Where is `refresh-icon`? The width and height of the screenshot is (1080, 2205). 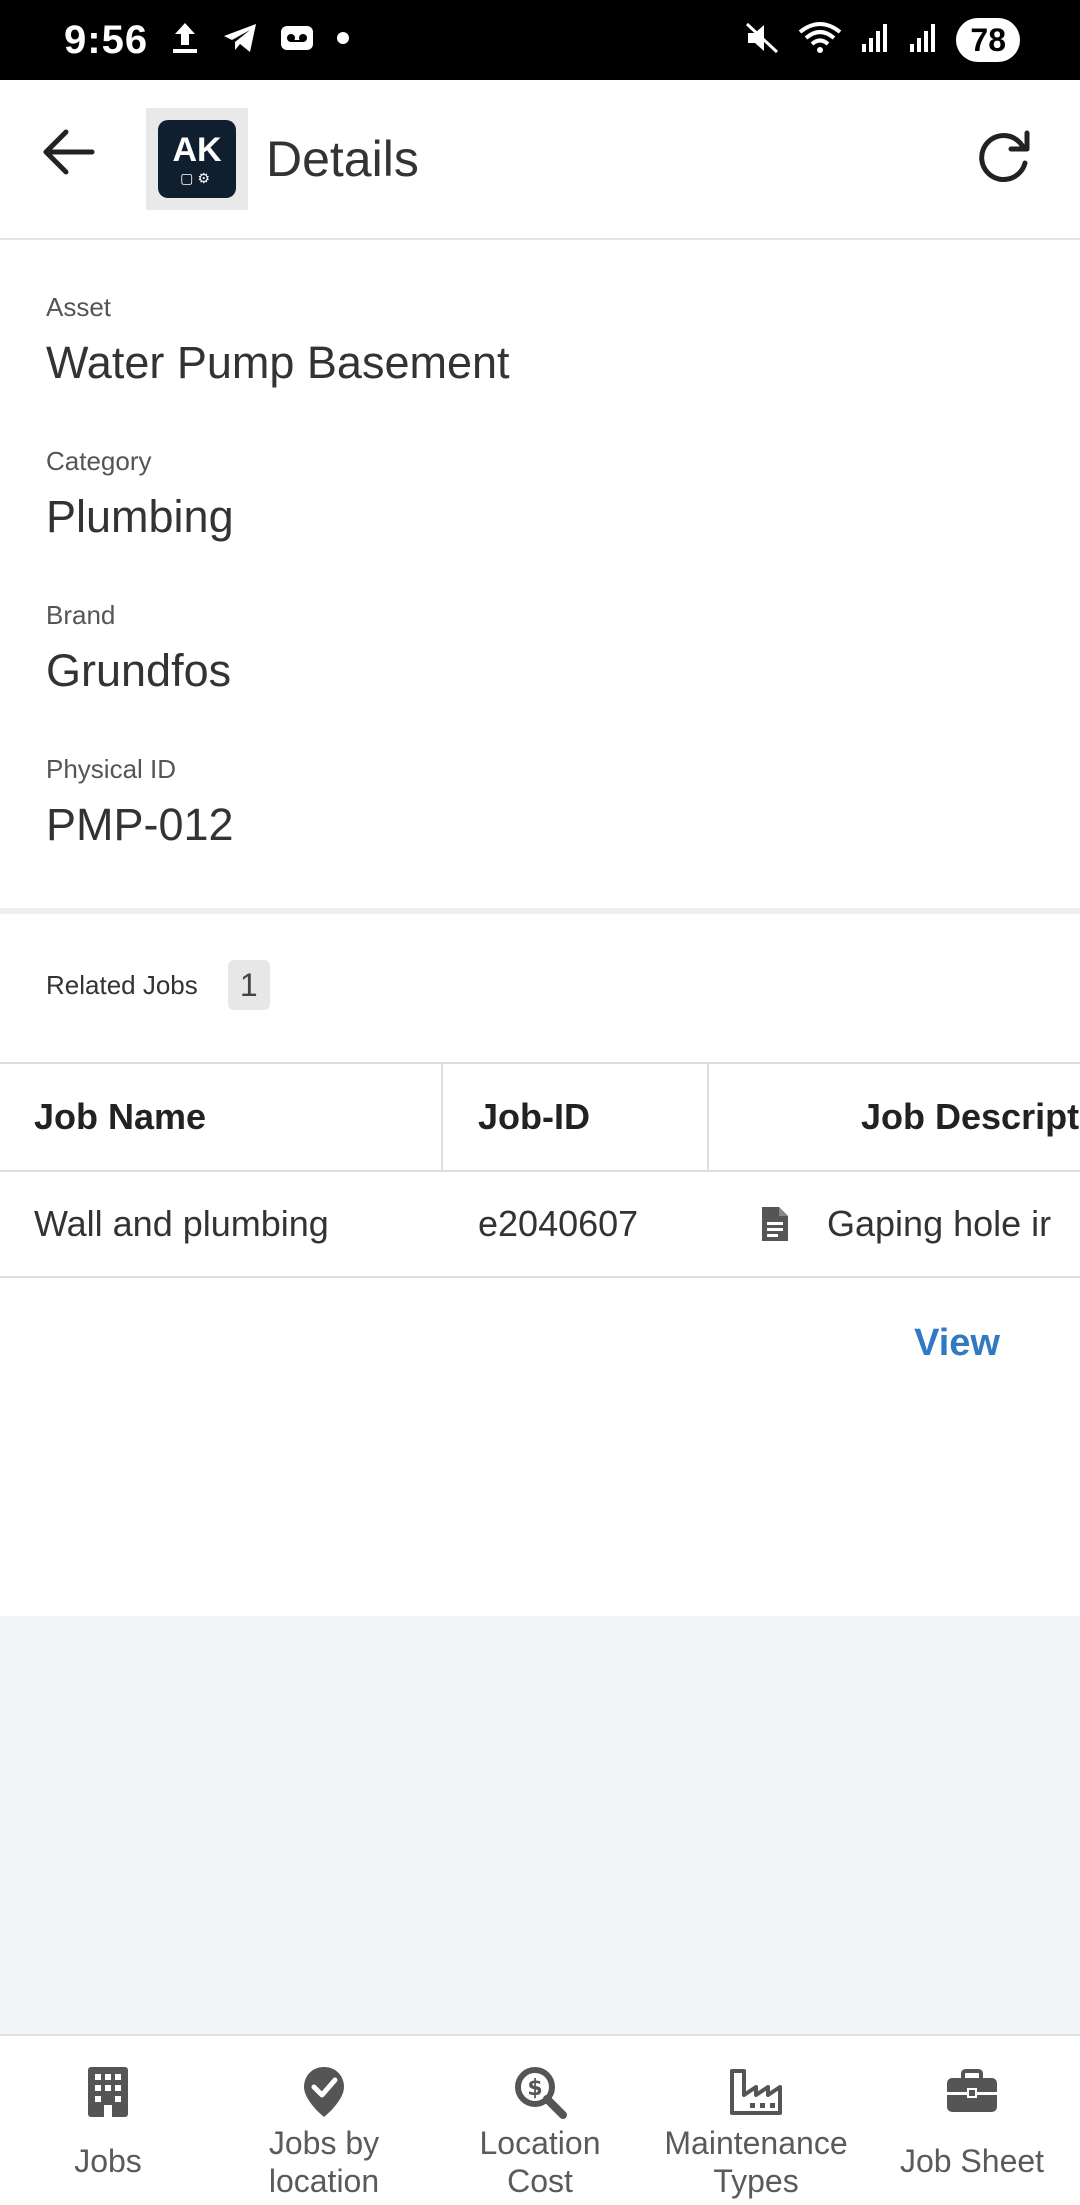
refresh-icon is located at coordinates (1004, 158).